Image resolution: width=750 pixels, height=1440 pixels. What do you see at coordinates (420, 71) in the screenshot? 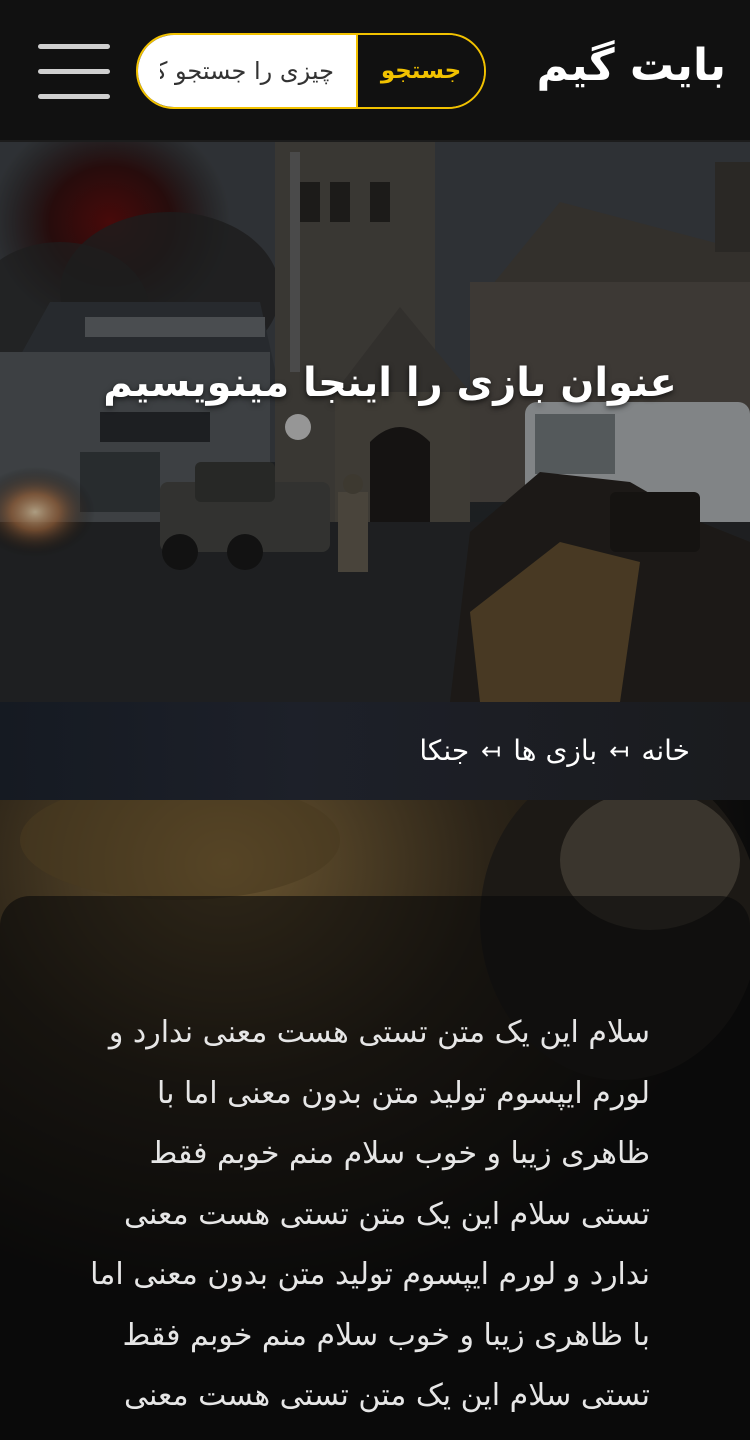
I see `search-button: جستجو` at bounding box center [420, 71].